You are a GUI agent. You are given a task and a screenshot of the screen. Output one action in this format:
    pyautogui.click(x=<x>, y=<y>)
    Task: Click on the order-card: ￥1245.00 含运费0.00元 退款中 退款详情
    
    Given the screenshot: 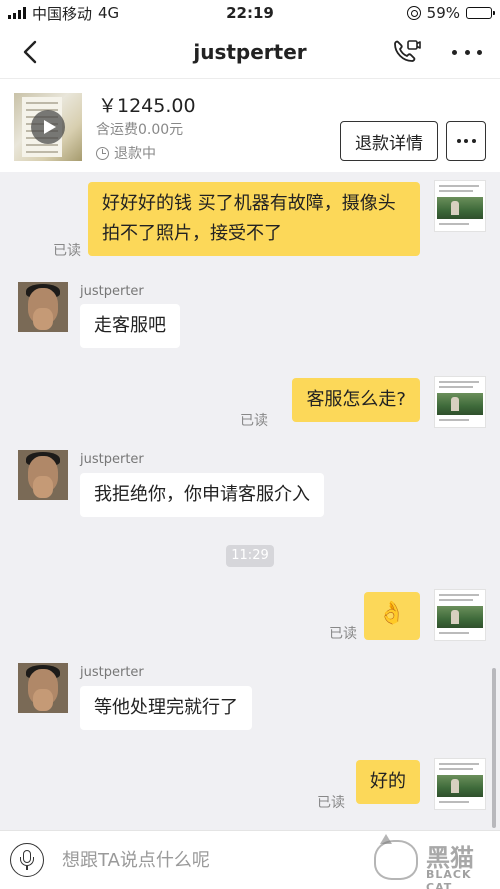 What is the action you would take?
    pyautogui.click(x=250, y=125)
    